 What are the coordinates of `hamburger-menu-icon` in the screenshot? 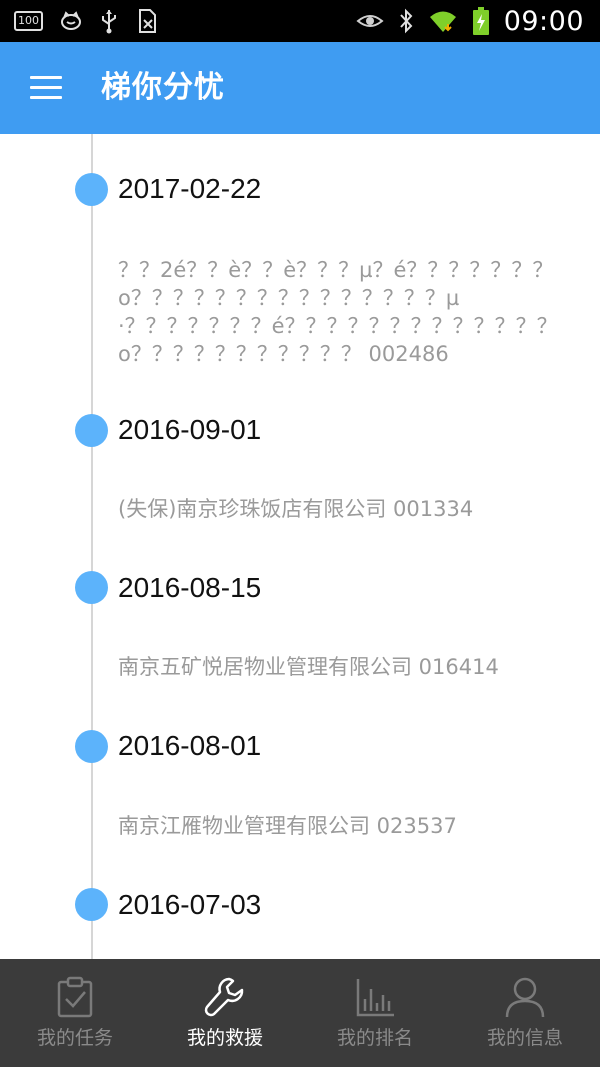 It's located at (47, 88).